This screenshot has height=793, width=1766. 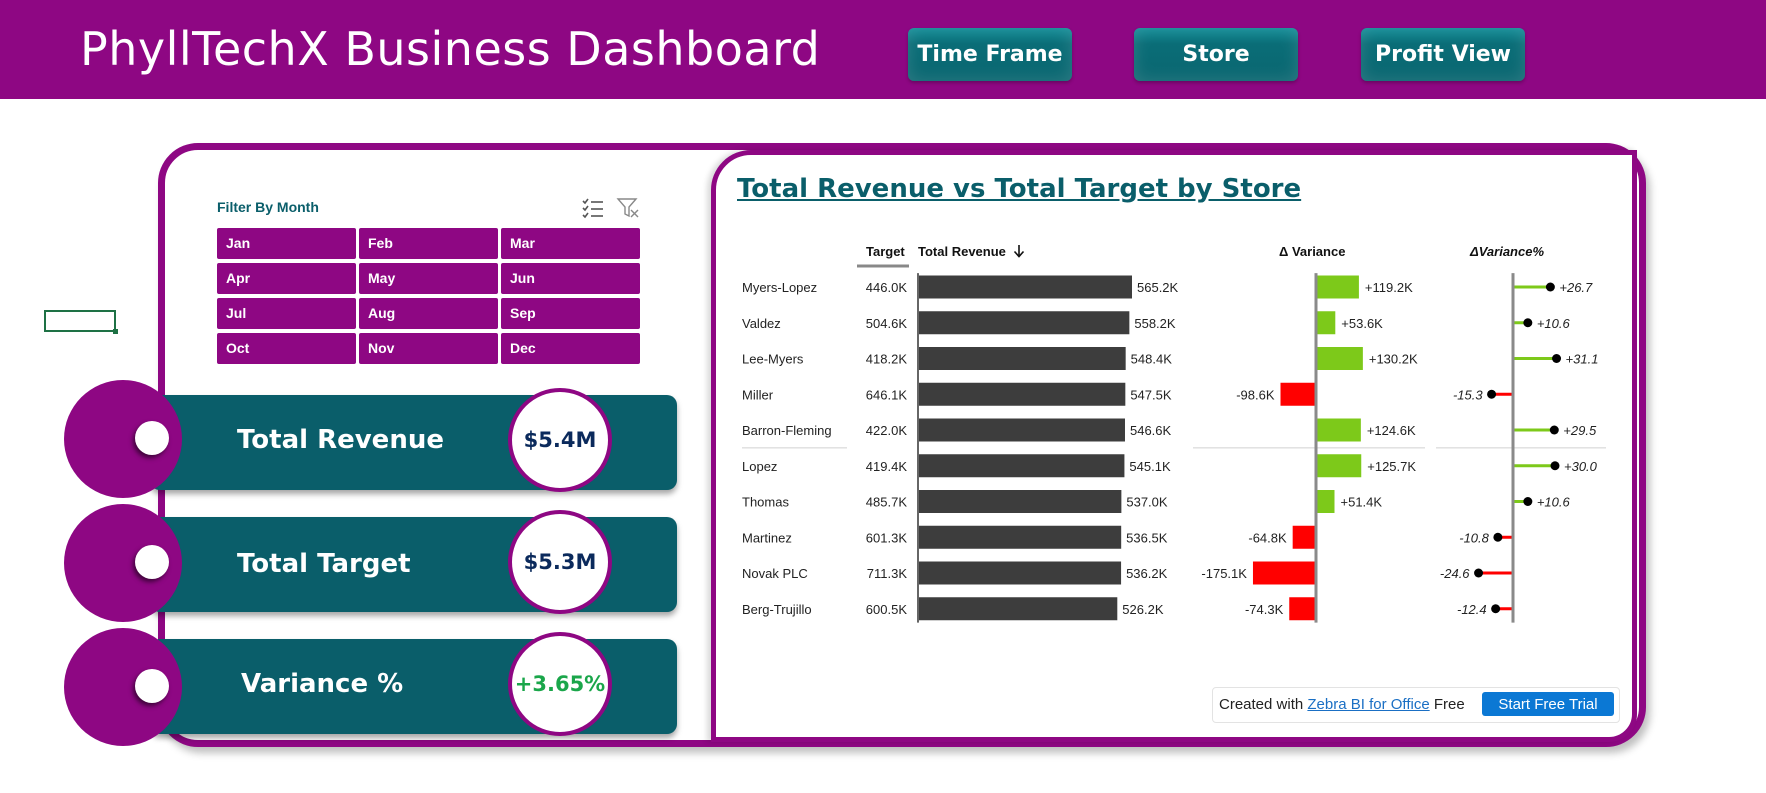 I want to click on revenue-column-header: Total Revenue, so click(x=971, y=251).